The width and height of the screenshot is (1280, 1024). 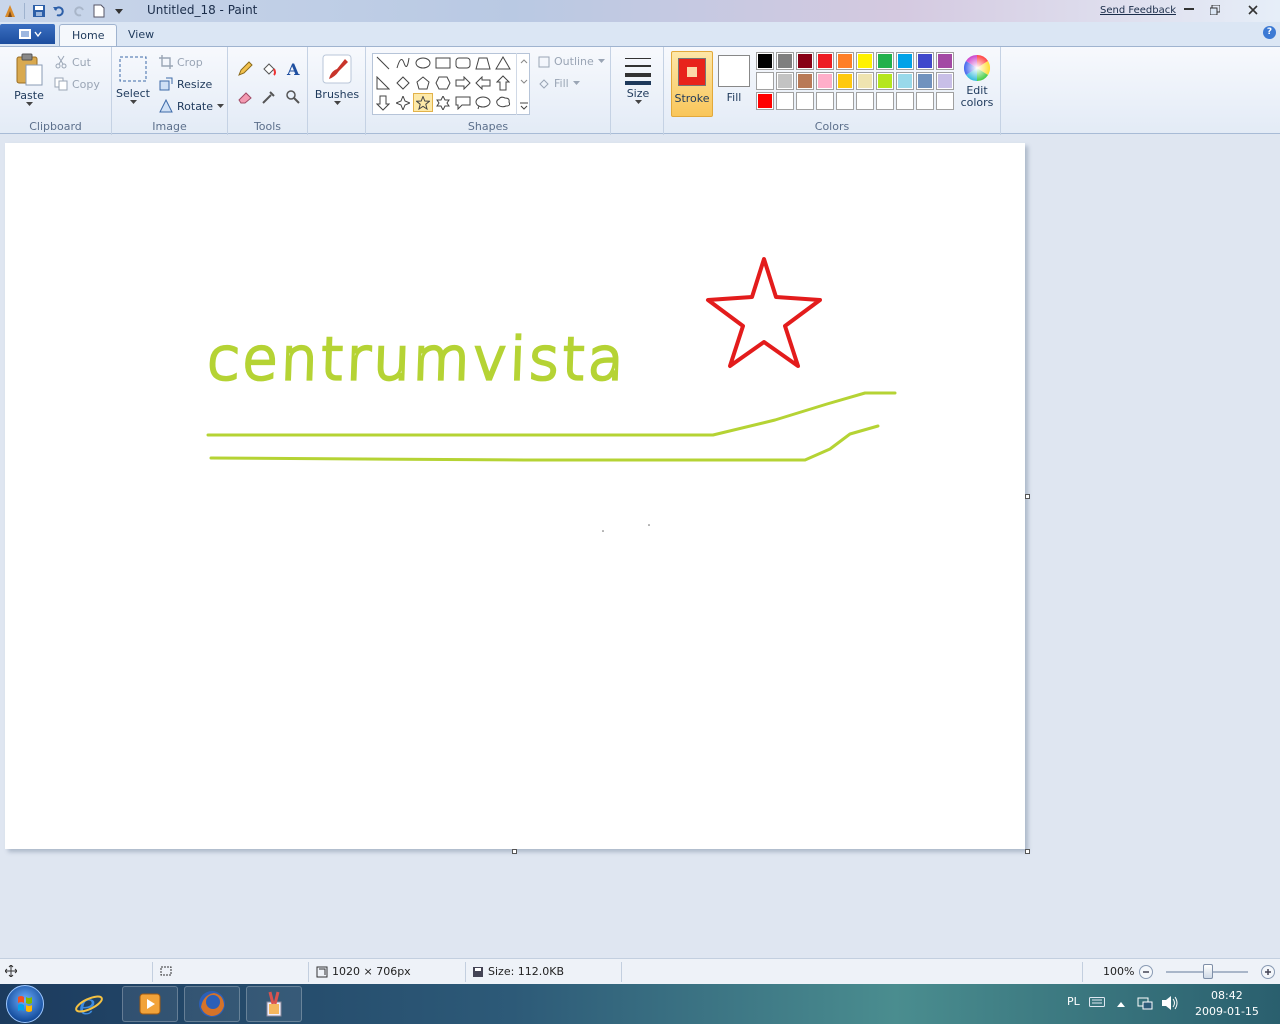 I want to click on color-picker-tool, so click(x=269, y=97).